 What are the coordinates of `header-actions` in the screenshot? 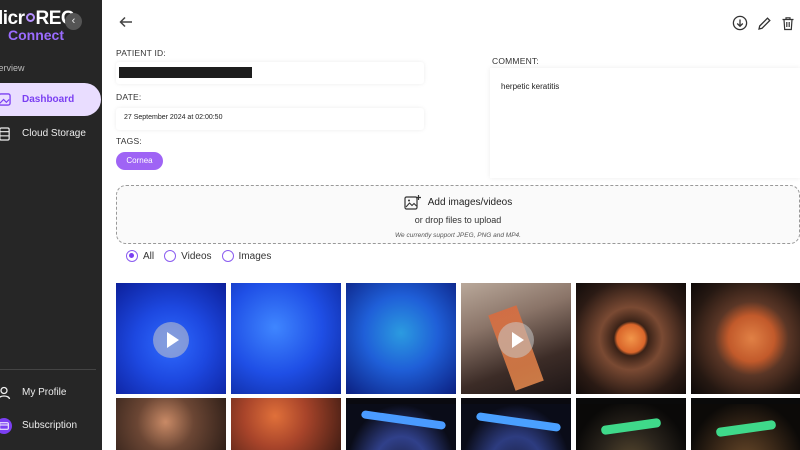 It's located at (764, 23).